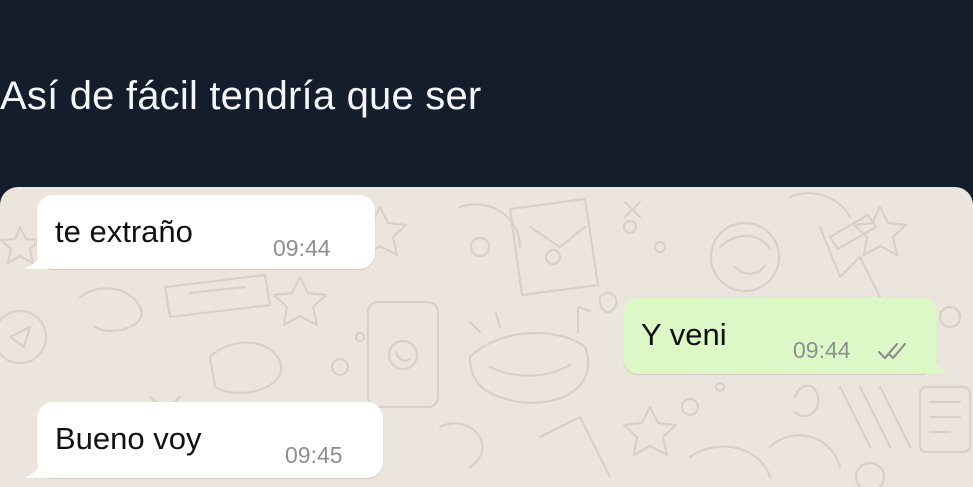 The height and width of the screenshot is (487, 973). What do you see at coordinates (206, 232) in the screenshot?
I see `message-bubble-incoming: te extraño 09:44` at bounding box center [206, 232].